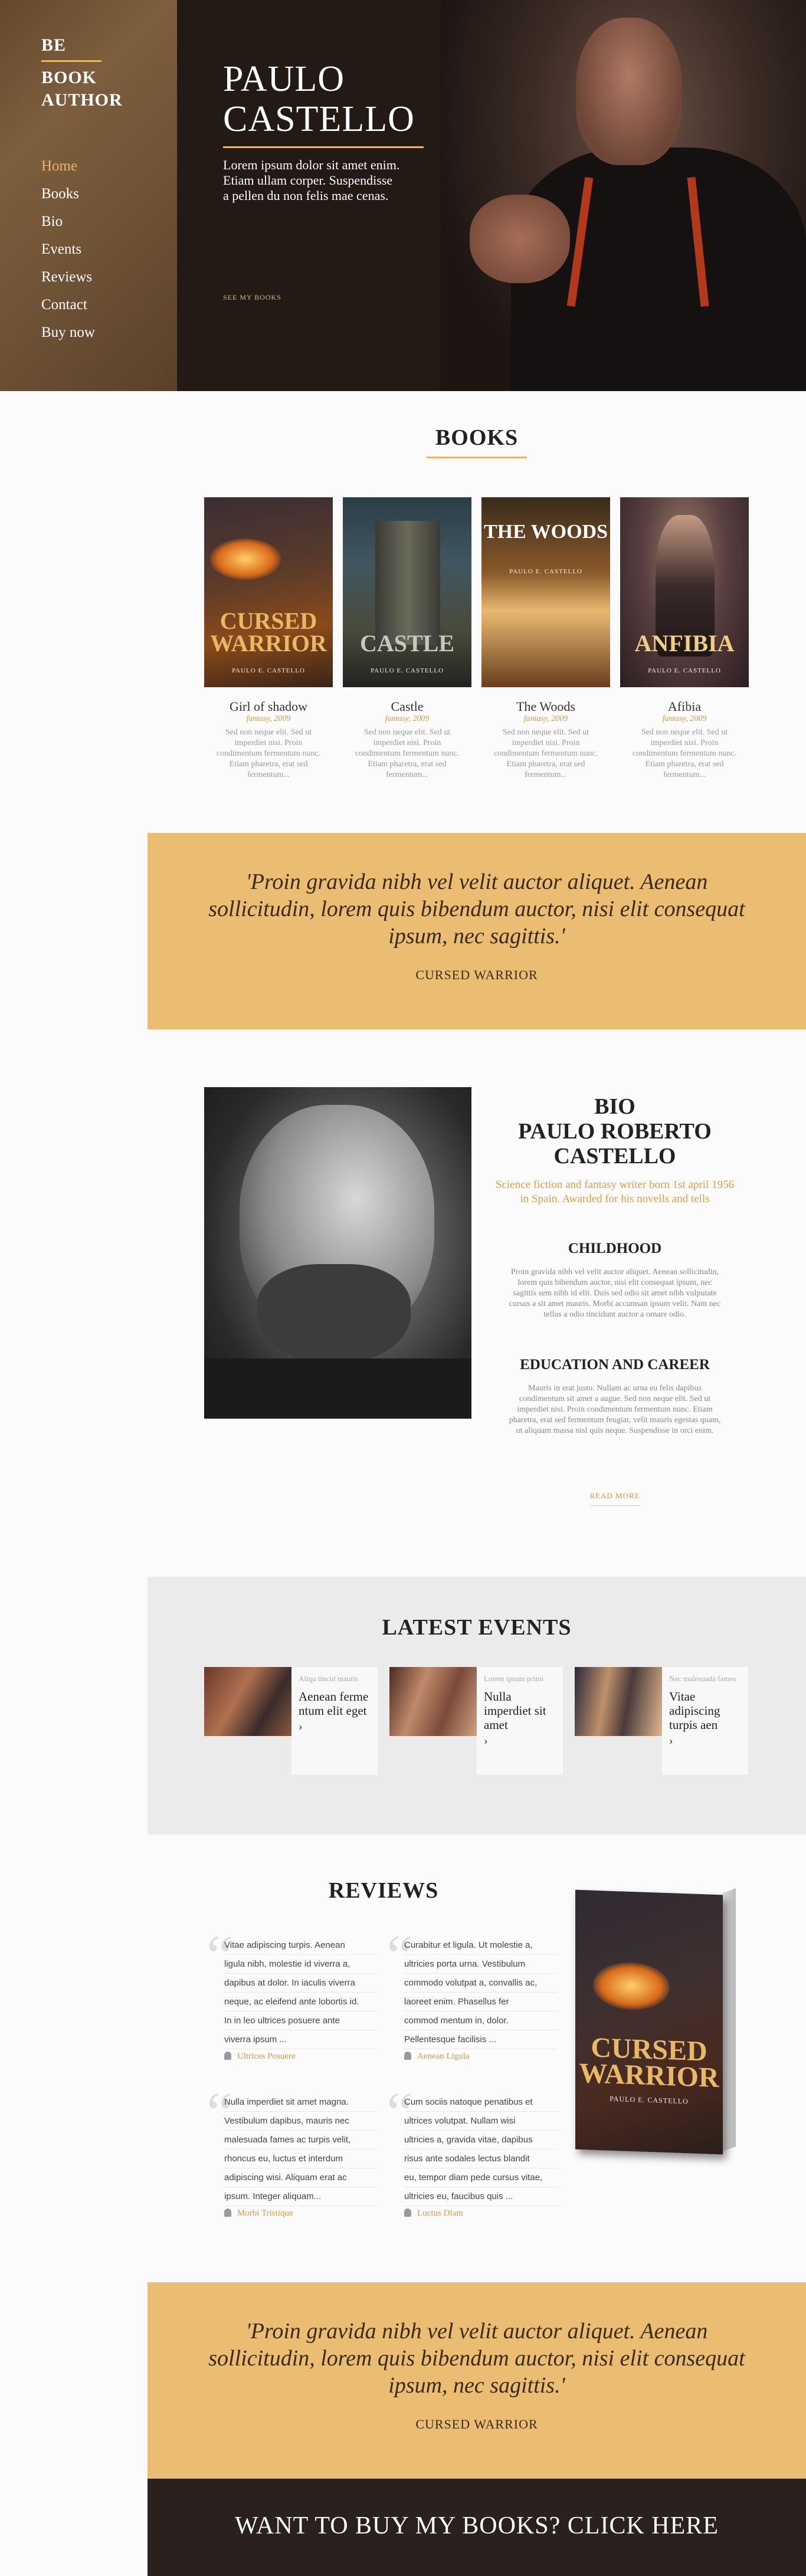  What do you see at coordinates (649, 2100) in the screenshot?
I see `featured-book-author: PAULO E. CASTELLO` at bounding box center [649, 2100].